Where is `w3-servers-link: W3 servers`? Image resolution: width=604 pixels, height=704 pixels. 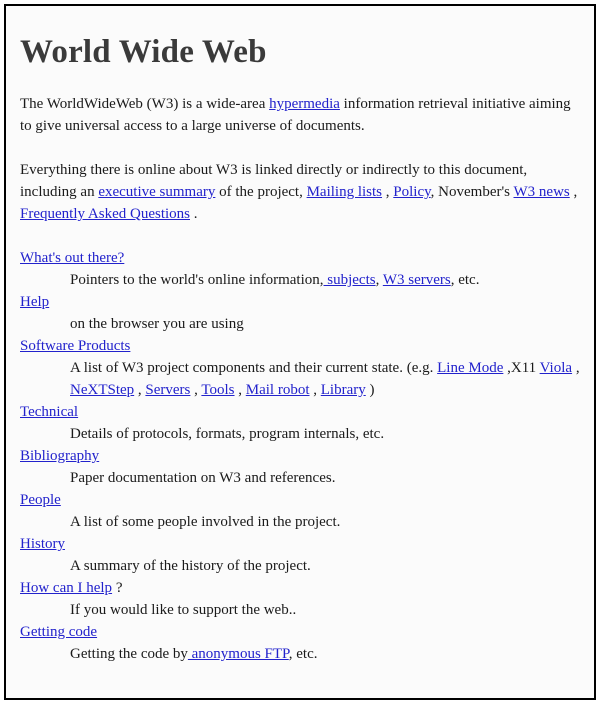 w3-servers-link: W3 servers is located at coordinates (417, 280).